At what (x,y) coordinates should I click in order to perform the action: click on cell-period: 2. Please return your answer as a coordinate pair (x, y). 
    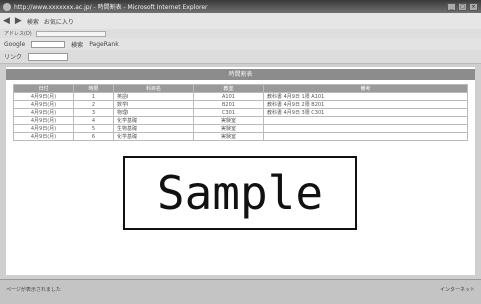
    Looking at the image, I should click on (93, 104).